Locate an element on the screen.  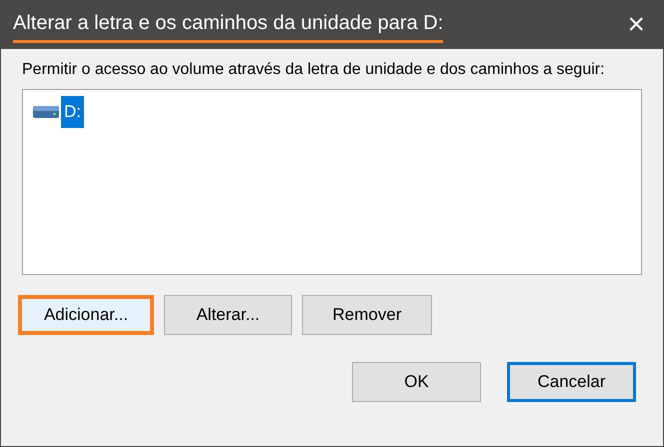
dialog-button: Remover is located at coordinates (367, 315).